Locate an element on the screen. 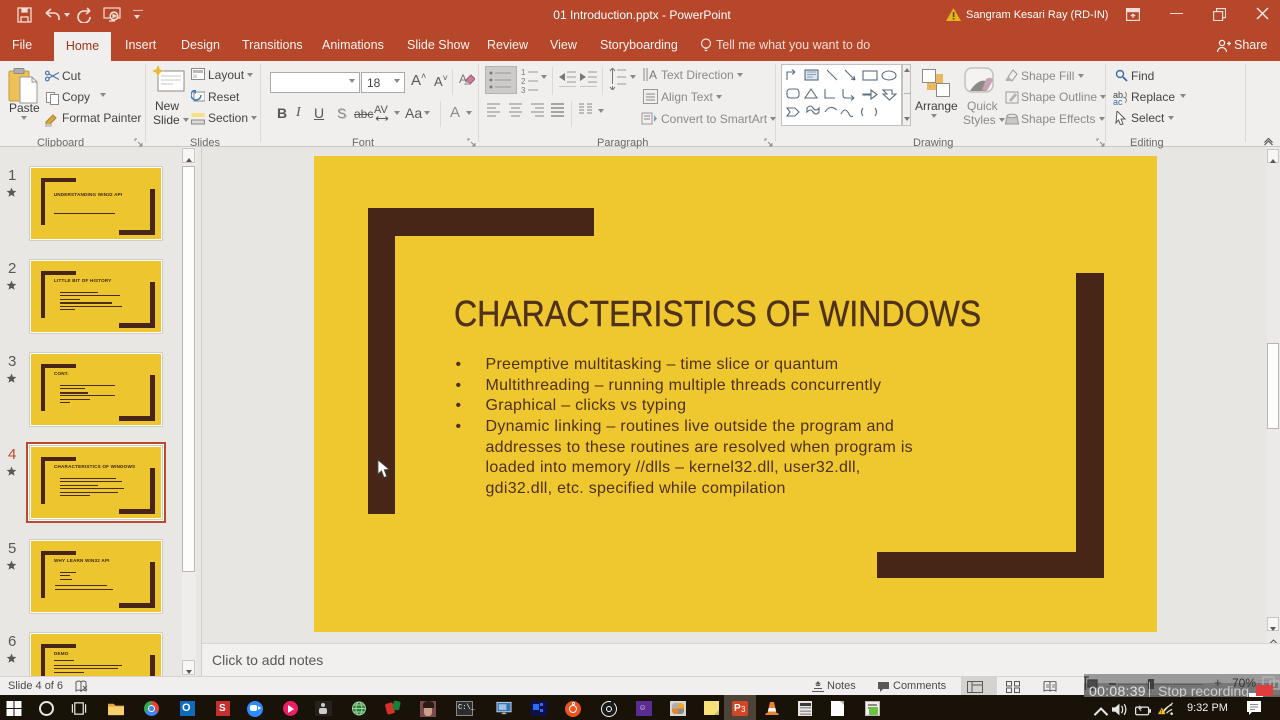 The width and height of the screenshot is (1280, 720). svg-text: 2 is located at coordinates (523, 81).